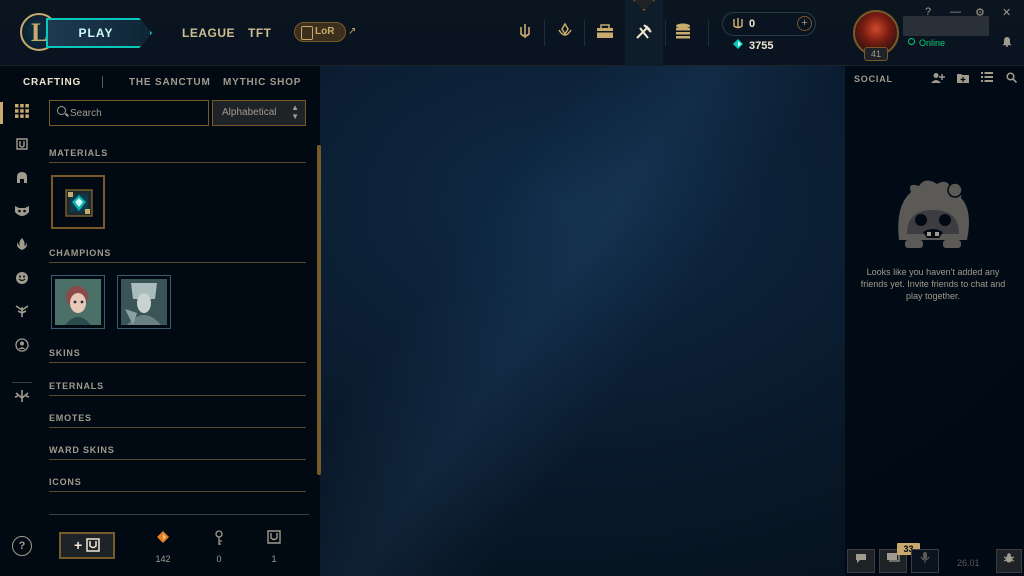  I want to click on keys-value: 0, so click(219, 559).